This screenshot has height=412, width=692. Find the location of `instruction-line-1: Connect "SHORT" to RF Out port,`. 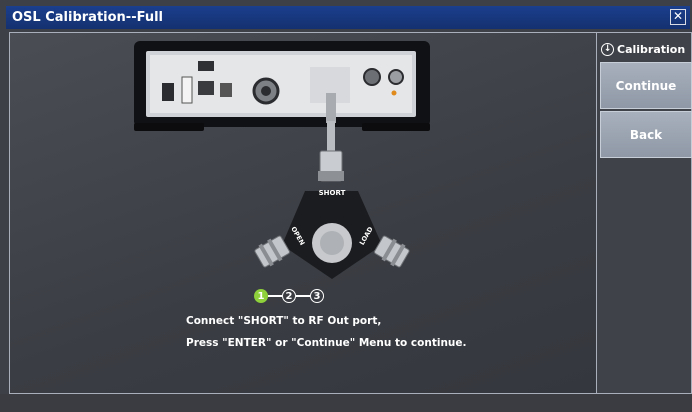

instruction-line-1: Connect "SHORT" to RF Out port, is located at coordinates (284, 321).